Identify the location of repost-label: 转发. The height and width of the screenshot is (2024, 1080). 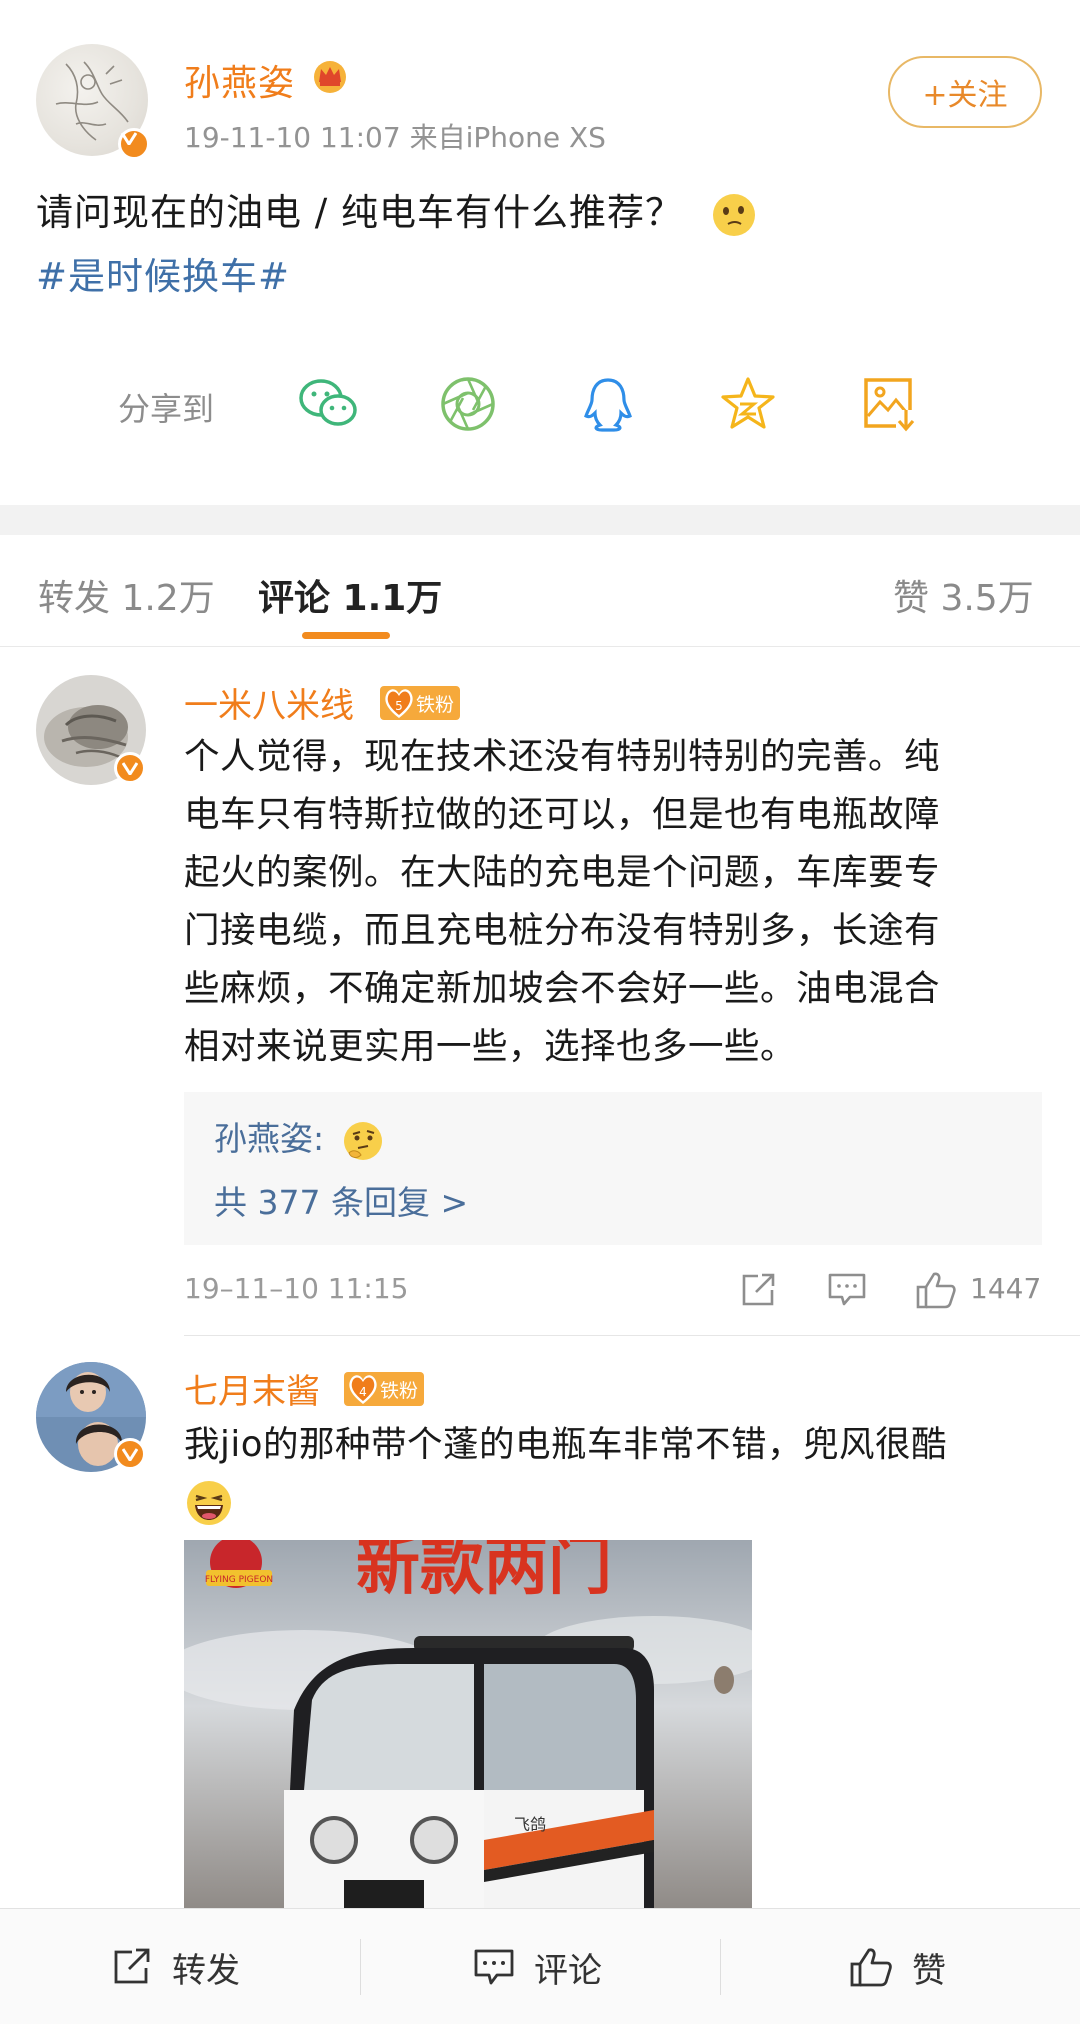
(206, 1970).